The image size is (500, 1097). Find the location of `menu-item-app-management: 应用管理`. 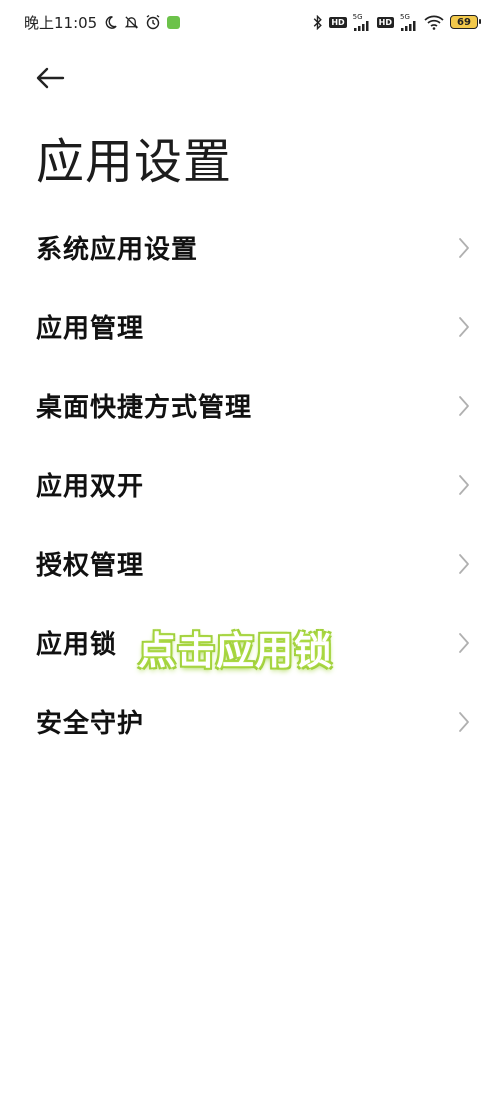

menu-item-app-management: 应用管理 is located at coordinates (250, 326).